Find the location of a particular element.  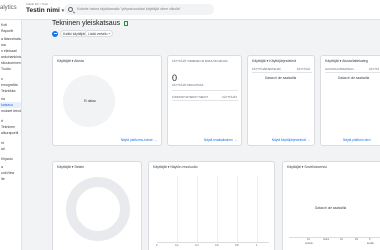

sidebar-item-custom-report: alkuraportti is located at coordinates (10, 133).